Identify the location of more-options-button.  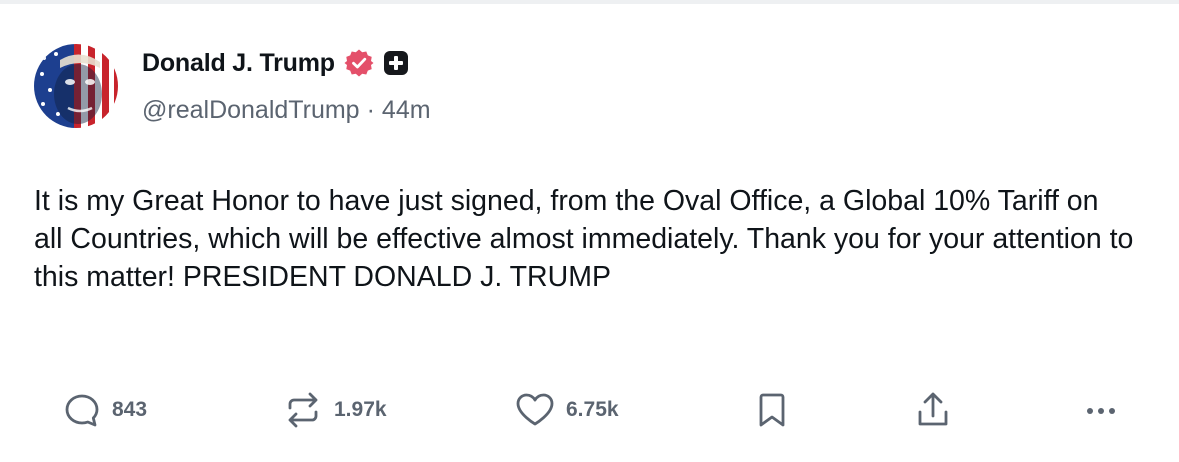
(1102, 410).